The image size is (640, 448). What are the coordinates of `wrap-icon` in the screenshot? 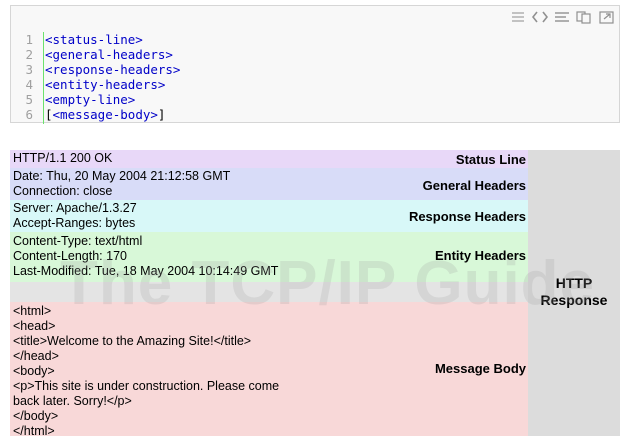 It's located at (562, 17).